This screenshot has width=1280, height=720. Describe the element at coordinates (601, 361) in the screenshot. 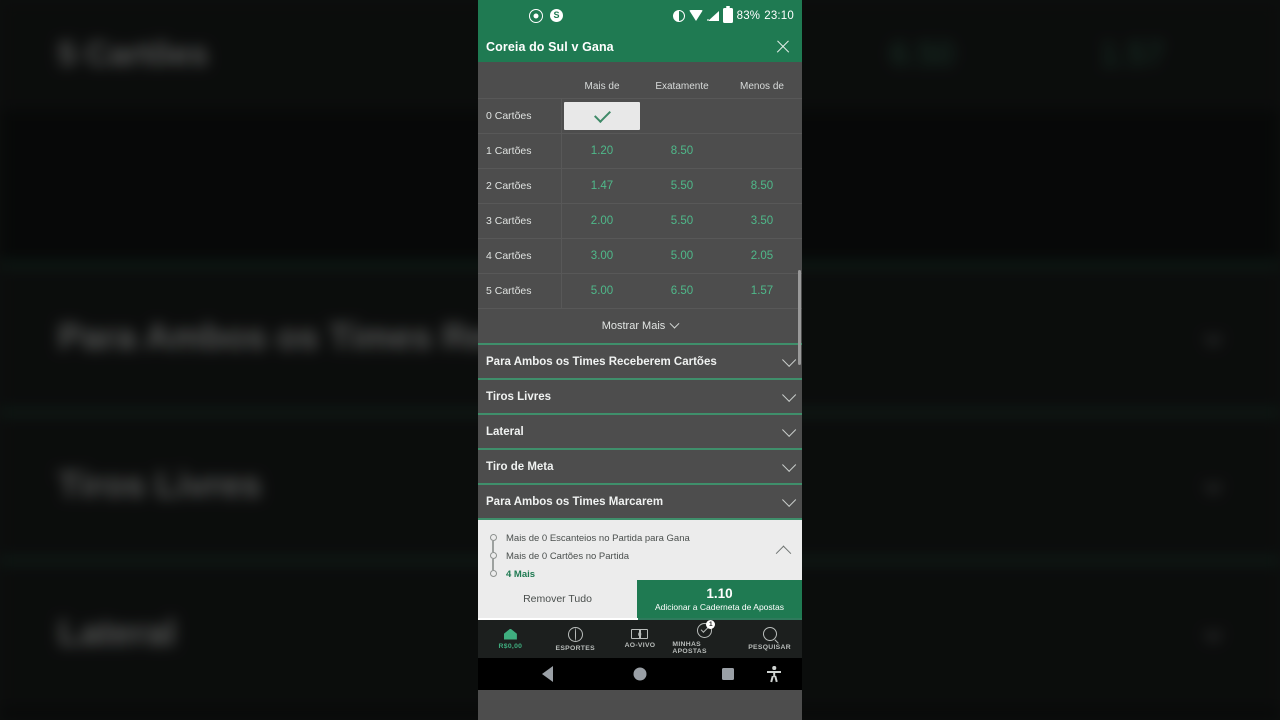

I see `accordion-label: Para Ambos os Times Receberem Cartões` at that location.